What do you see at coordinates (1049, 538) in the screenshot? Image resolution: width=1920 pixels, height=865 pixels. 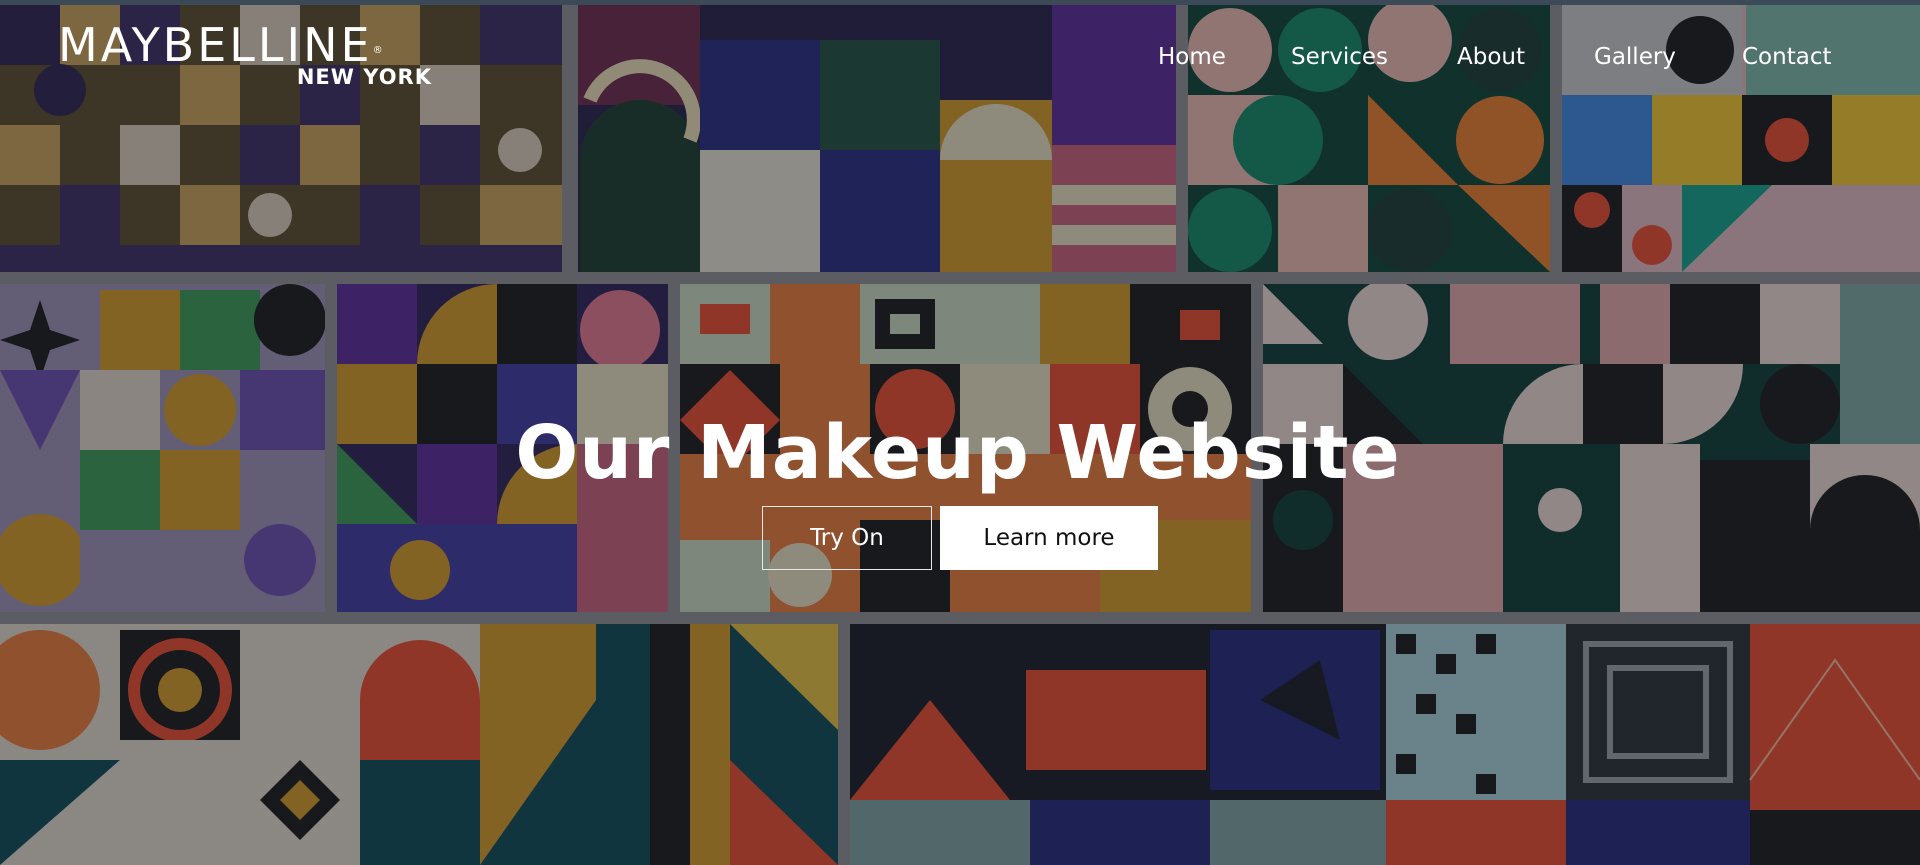 I see `learn-more-button: Learn more` at bounding box center [1049, 538].